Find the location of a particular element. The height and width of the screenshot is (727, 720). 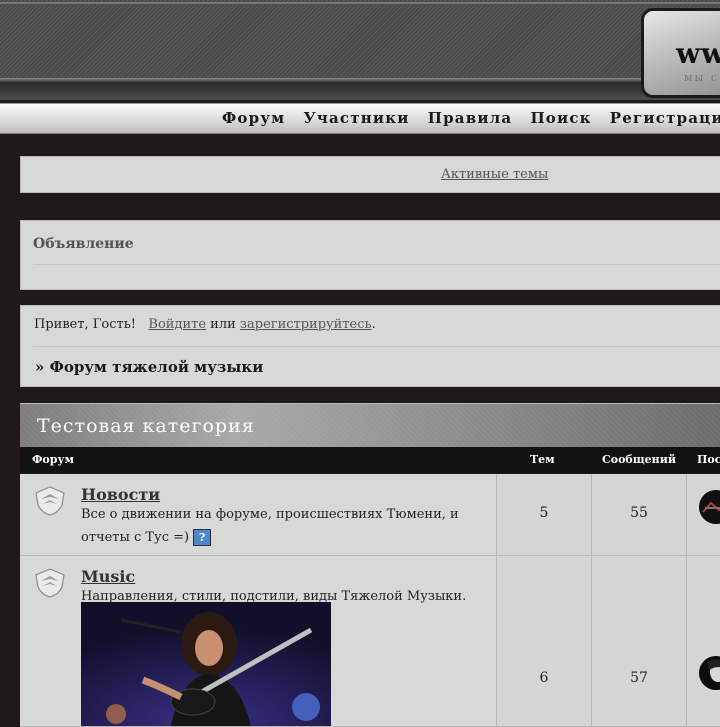

nav-rules: Правила is located at coordinates (470, 118).